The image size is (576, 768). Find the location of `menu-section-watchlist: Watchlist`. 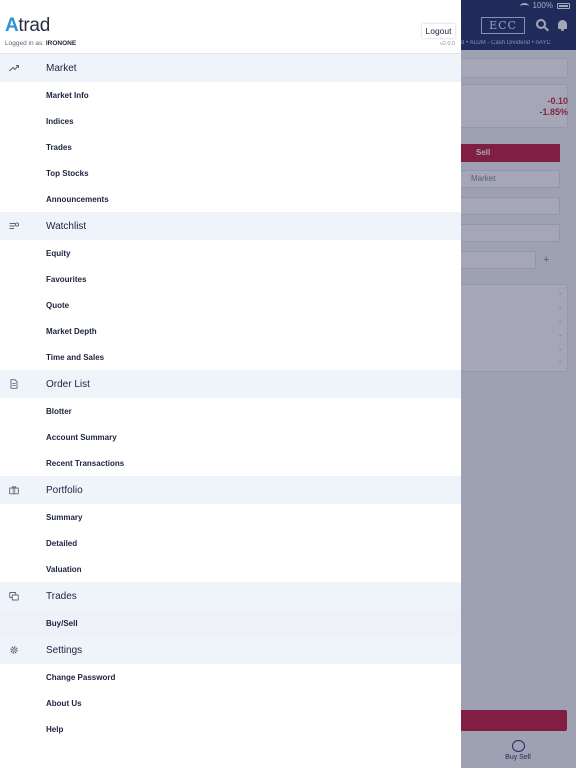

menu-section-watchlist: Watchlist is located at coordinates (230, 226).